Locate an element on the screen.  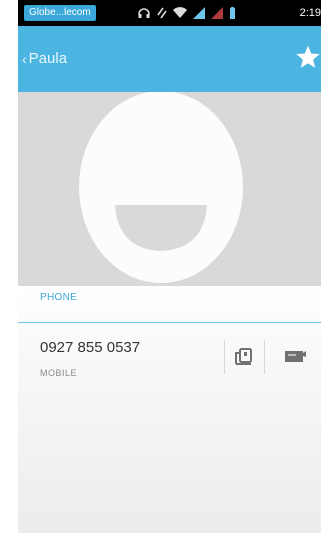
status-icons is located at coordinates (186, 13).